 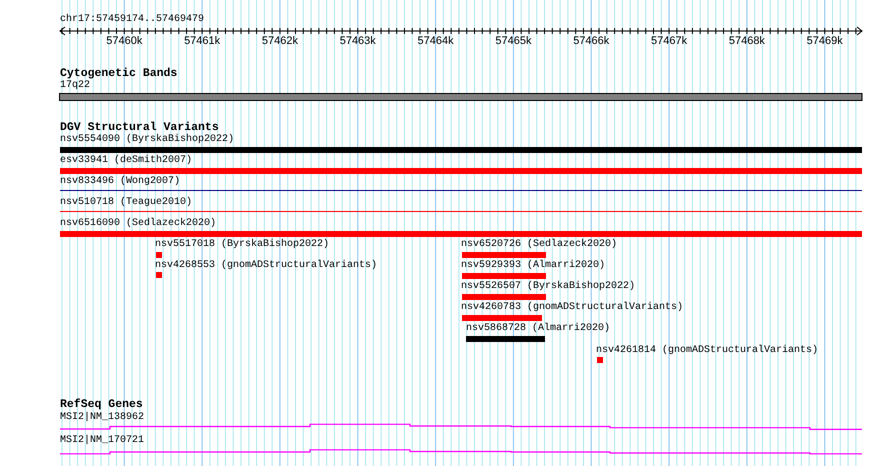 I want to click on feature-label: MSI2|NM_170721, so click(x=102, y=441).